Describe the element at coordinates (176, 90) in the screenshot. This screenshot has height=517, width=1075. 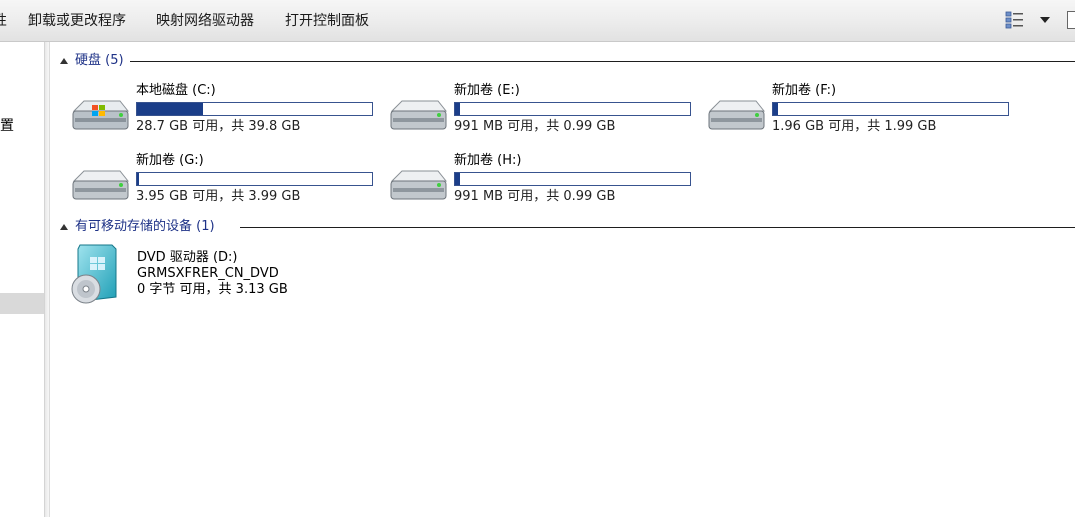
I see `drive-name: 本地磁盘 (C:)` at that location.